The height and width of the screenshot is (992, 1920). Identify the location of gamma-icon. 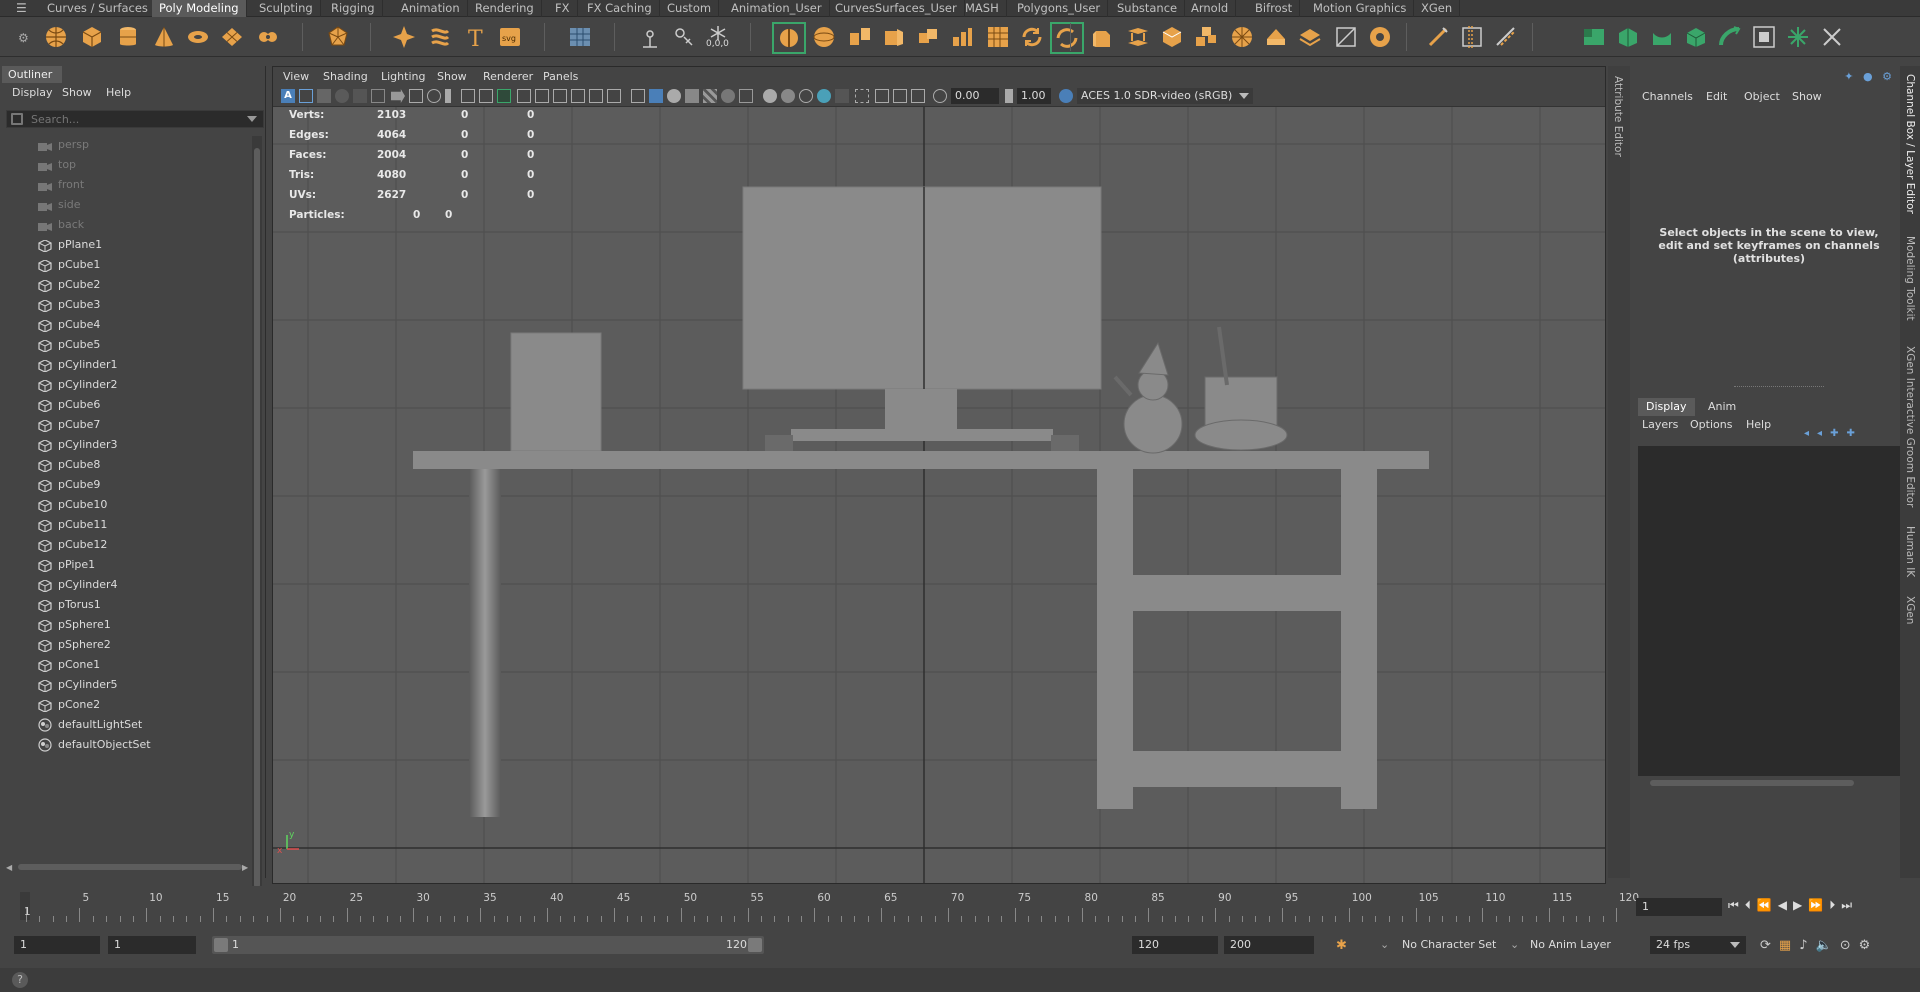
(1009, 96).